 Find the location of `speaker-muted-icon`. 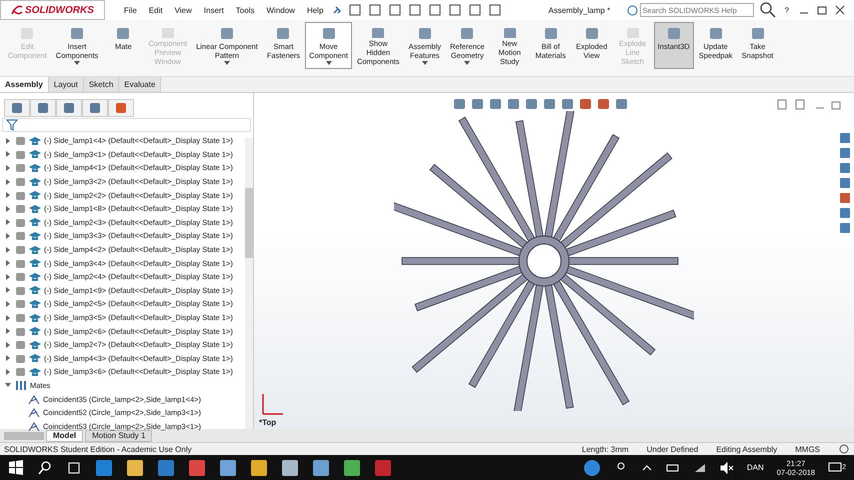

speaker-muted-icon is located at coordinates (727, 468).